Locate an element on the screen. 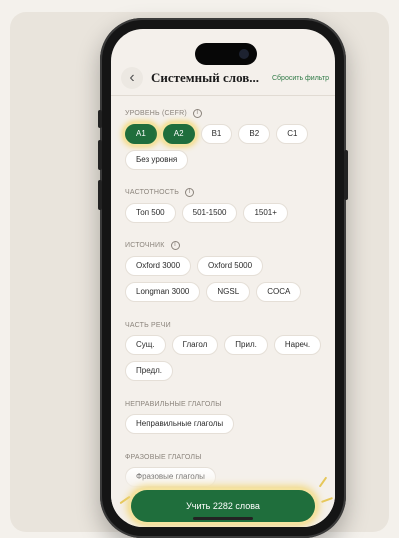 The image size is (399, 538). filter-chip: B1 is located at coordinates (216, 134).